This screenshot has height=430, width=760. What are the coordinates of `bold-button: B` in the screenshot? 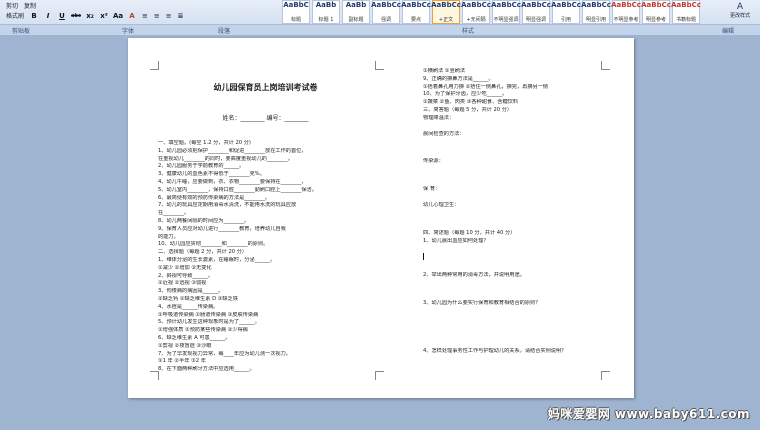 It's located at (34, 16).